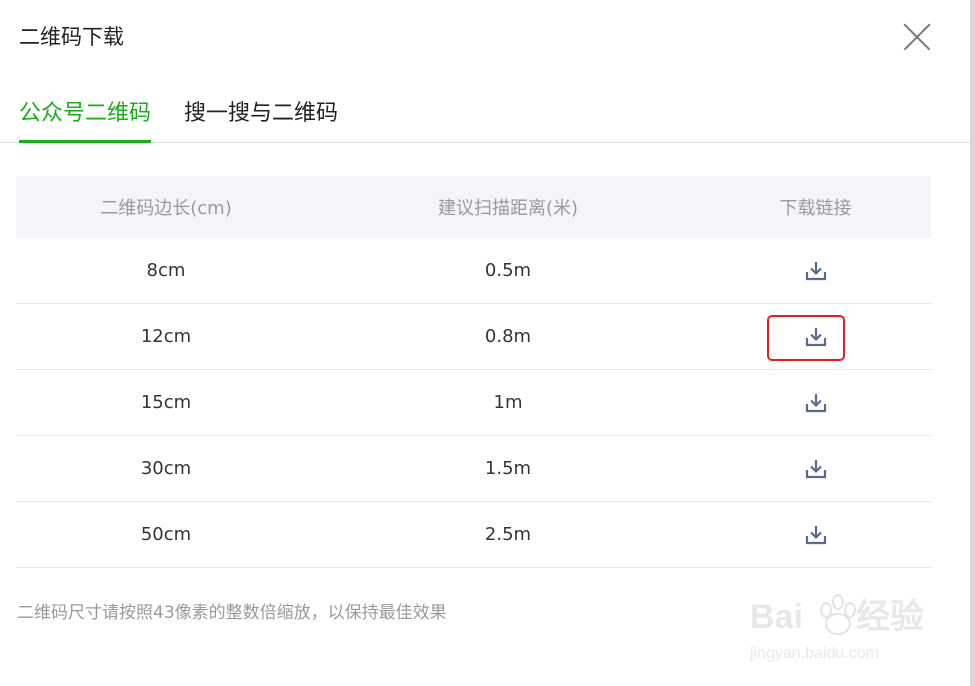 The image size is (975, 686). I want to click on cell-distance: 1m, so click(508, 402).